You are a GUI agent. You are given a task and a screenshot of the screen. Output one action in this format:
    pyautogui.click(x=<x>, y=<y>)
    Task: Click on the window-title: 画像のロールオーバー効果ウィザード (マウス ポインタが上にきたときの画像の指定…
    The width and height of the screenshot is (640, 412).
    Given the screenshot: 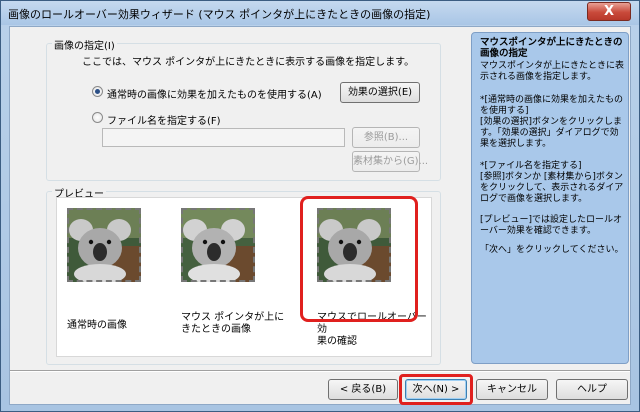 What is the action you would take?
    pyautogui.click(x=219, y=14)
    